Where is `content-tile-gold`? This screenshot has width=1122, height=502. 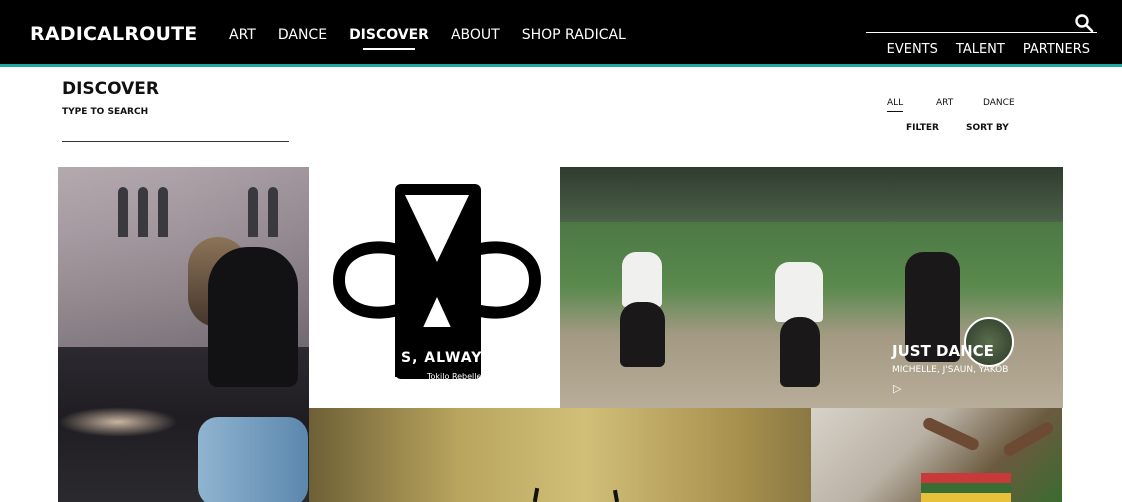
content-tile-gold is located at coordinates (560, 455).